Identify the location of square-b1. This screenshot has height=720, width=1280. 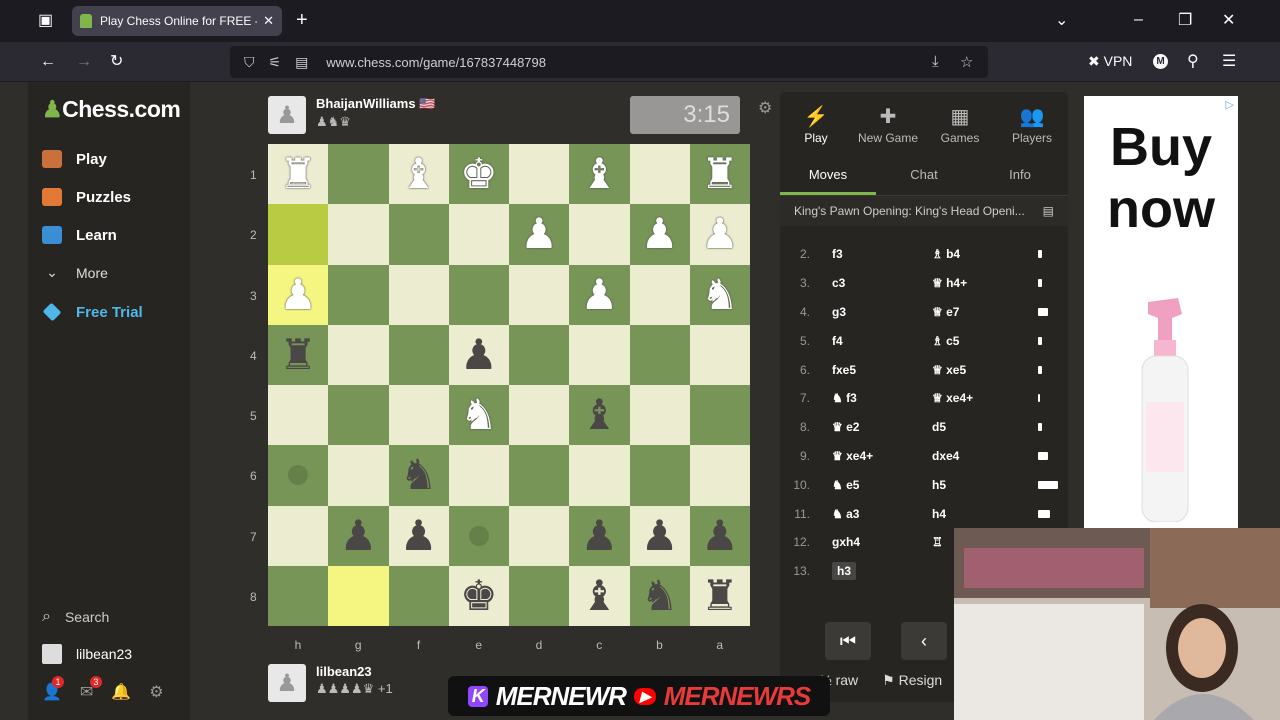
(659, 174).